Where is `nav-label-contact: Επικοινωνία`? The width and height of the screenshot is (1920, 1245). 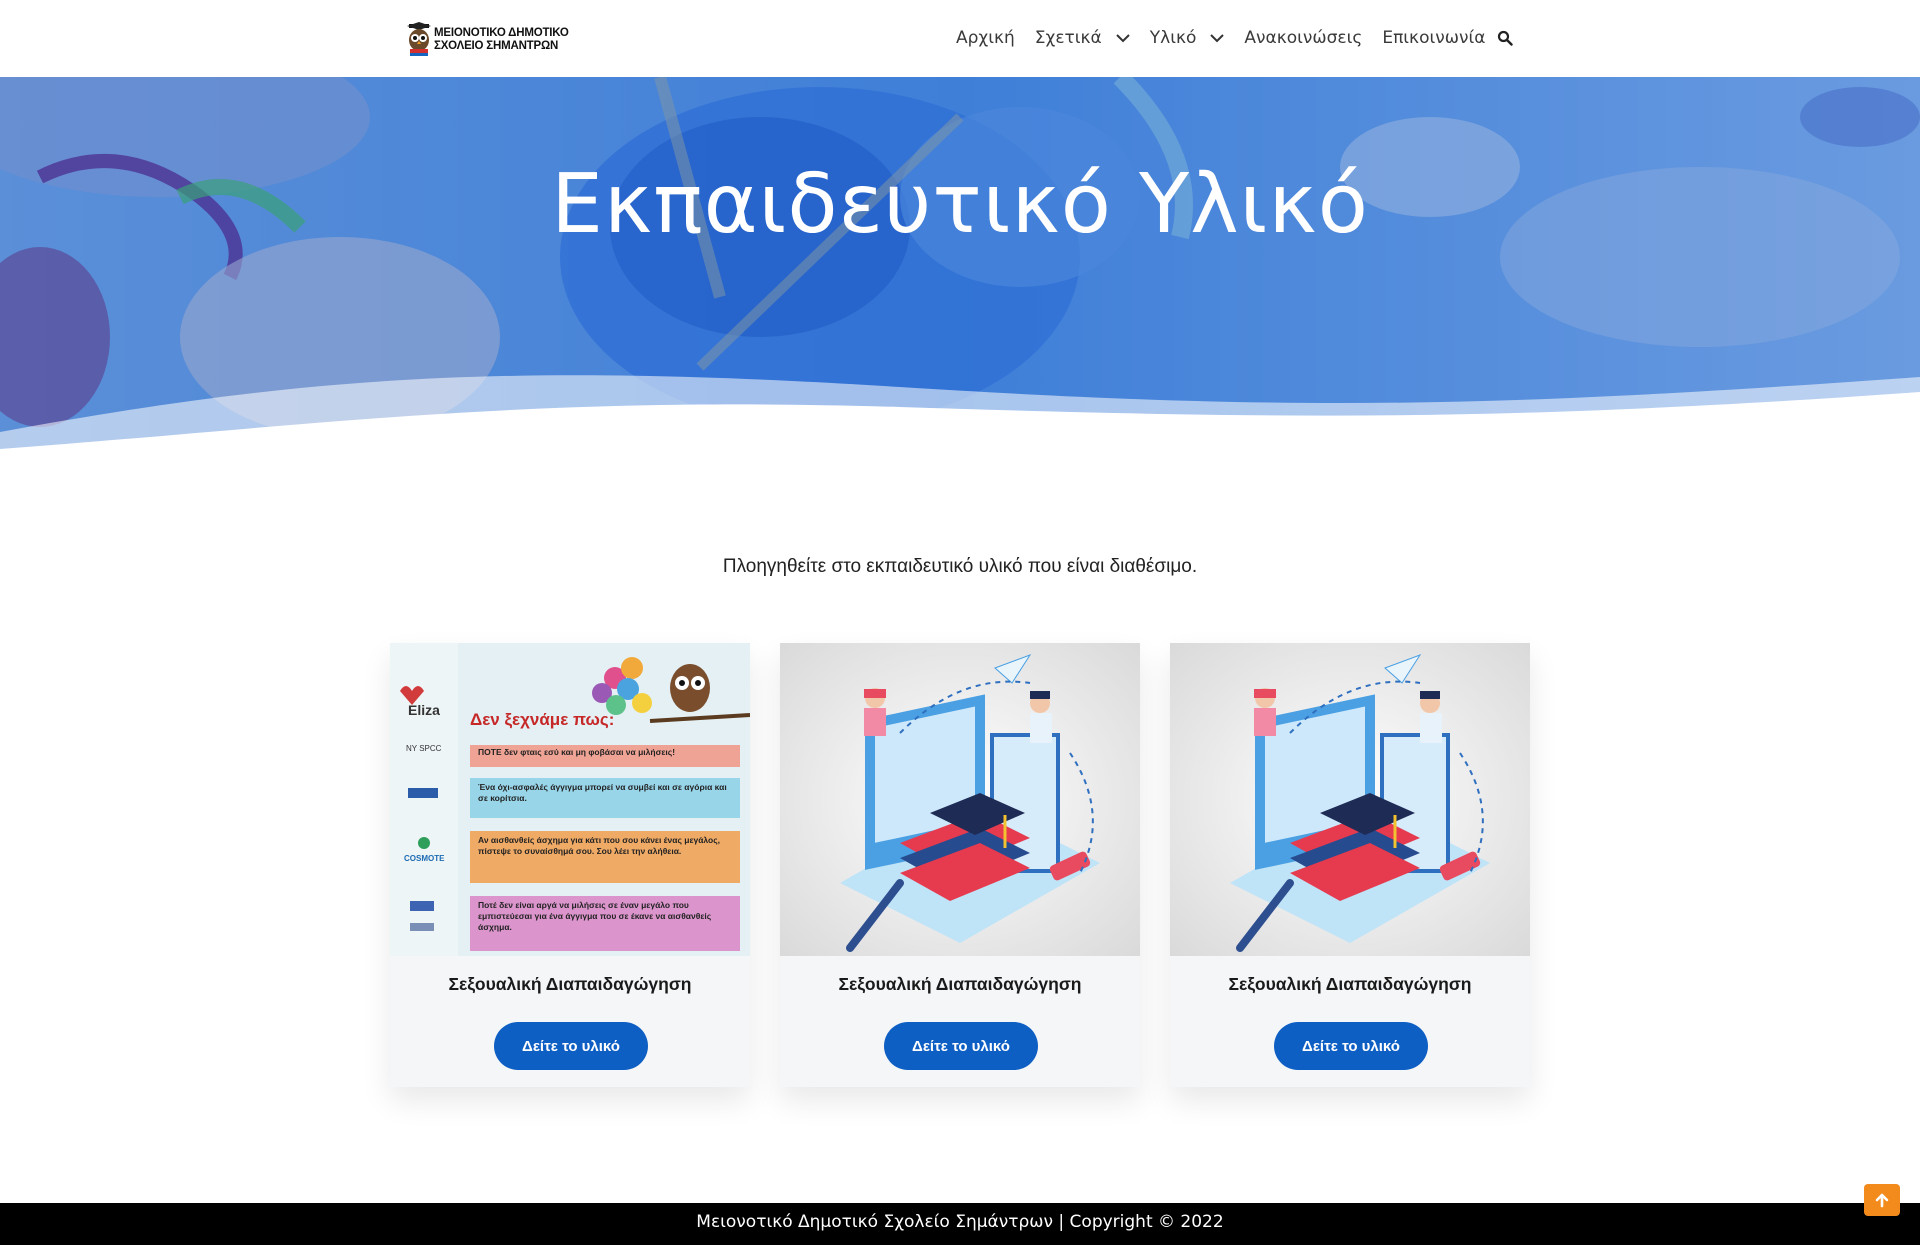
nav-label-contact: Επικοινωνία is located at coordinates (1434, 38).